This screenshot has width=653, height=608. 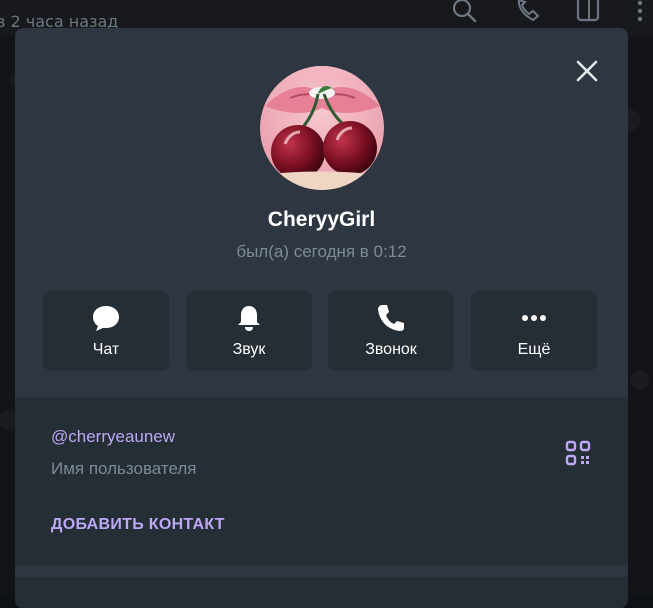 I want to click on username-link: @cherryeaunew, so click(x=113, y=437).